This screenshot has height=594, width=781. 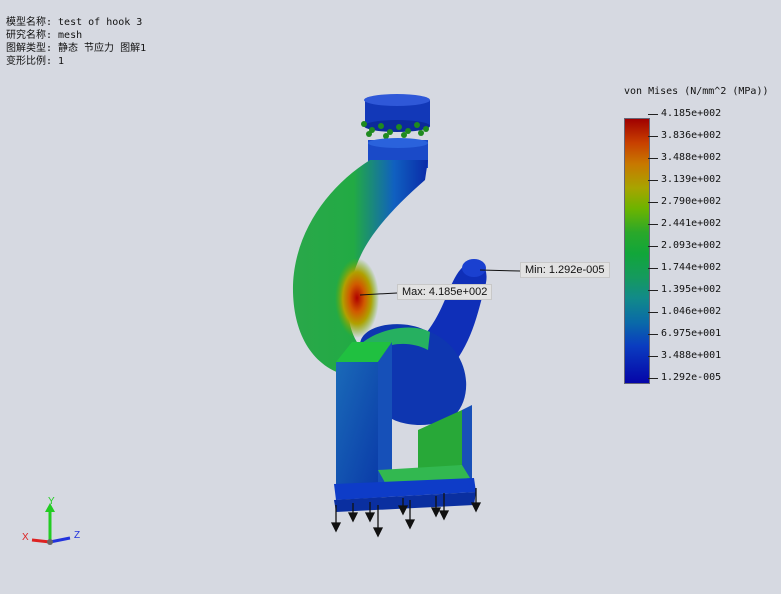 I want to click on axis-triad: Y X Z, so click(x=51, y=520).